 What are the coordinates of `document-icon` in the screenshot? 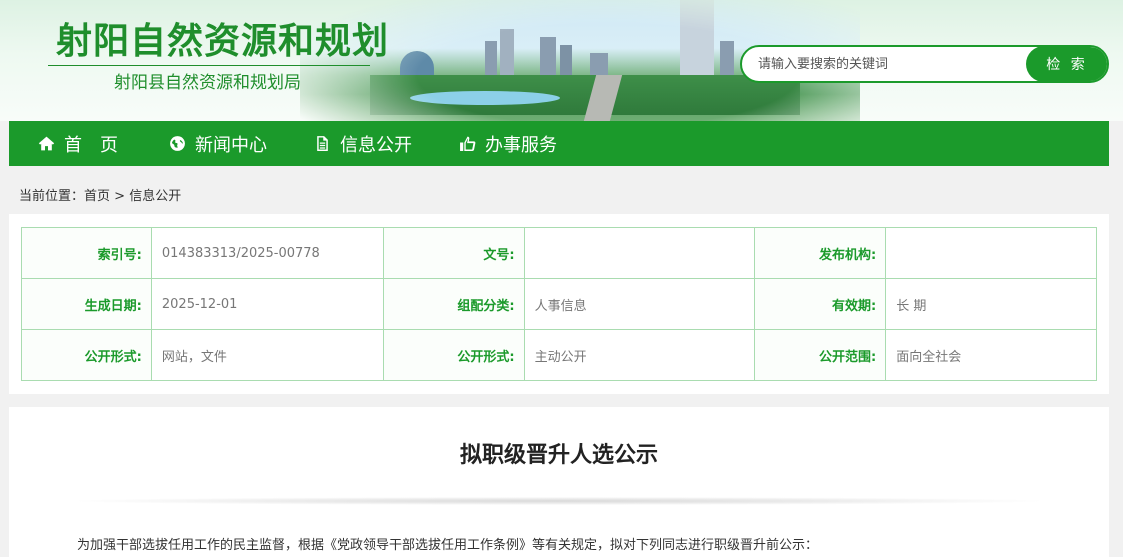 It's located at (322, 143).